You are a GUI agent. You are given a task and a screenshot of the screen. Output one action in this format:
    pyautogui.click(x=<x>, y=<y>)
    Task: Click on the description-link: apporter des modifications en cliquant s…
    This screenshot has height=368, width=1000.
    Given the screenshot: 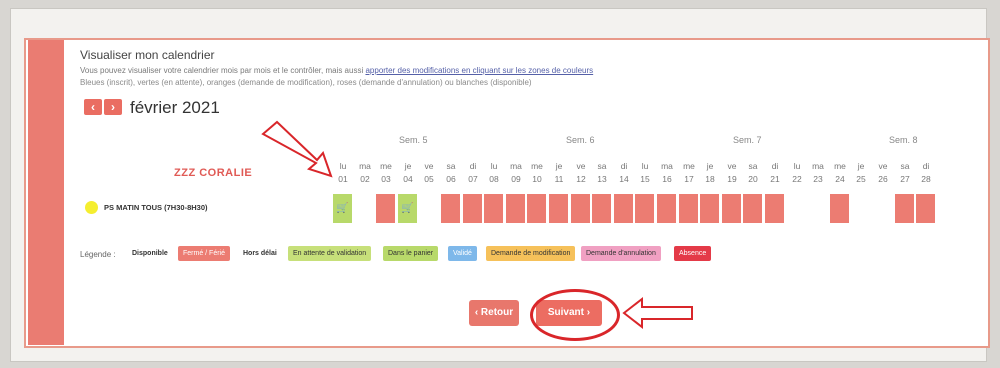 What is the action you would take?
    pyautogui.click(x=479, y=70)
    